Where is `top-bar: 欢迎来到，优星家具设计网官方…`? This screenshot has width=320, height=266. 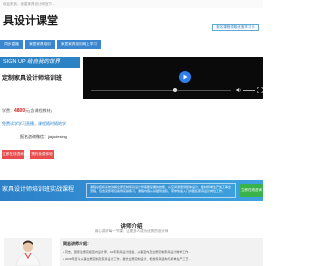 top-bar: 欢迎来到，优星家具设计网官方… is located at coordinates (131, 4).